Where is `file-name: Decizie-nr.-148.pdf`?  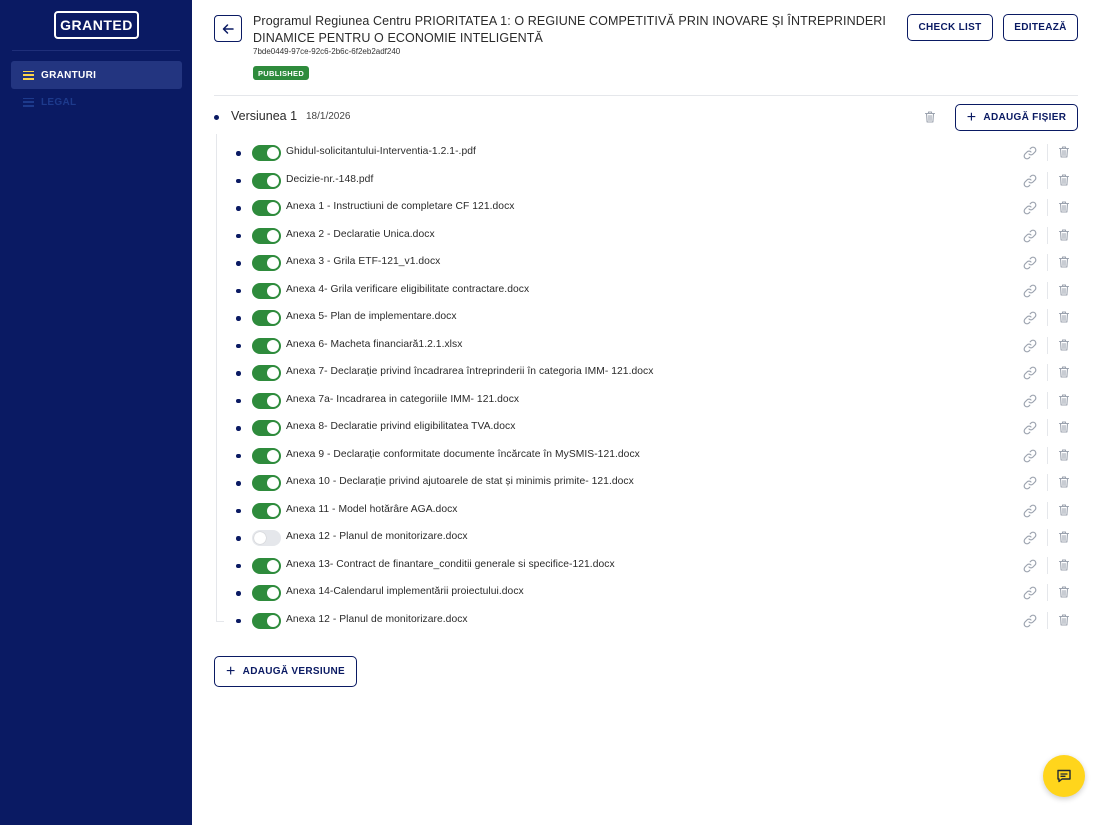
file-name: Decizie-nr.-148.pdf is located at coordinates (329, 179).